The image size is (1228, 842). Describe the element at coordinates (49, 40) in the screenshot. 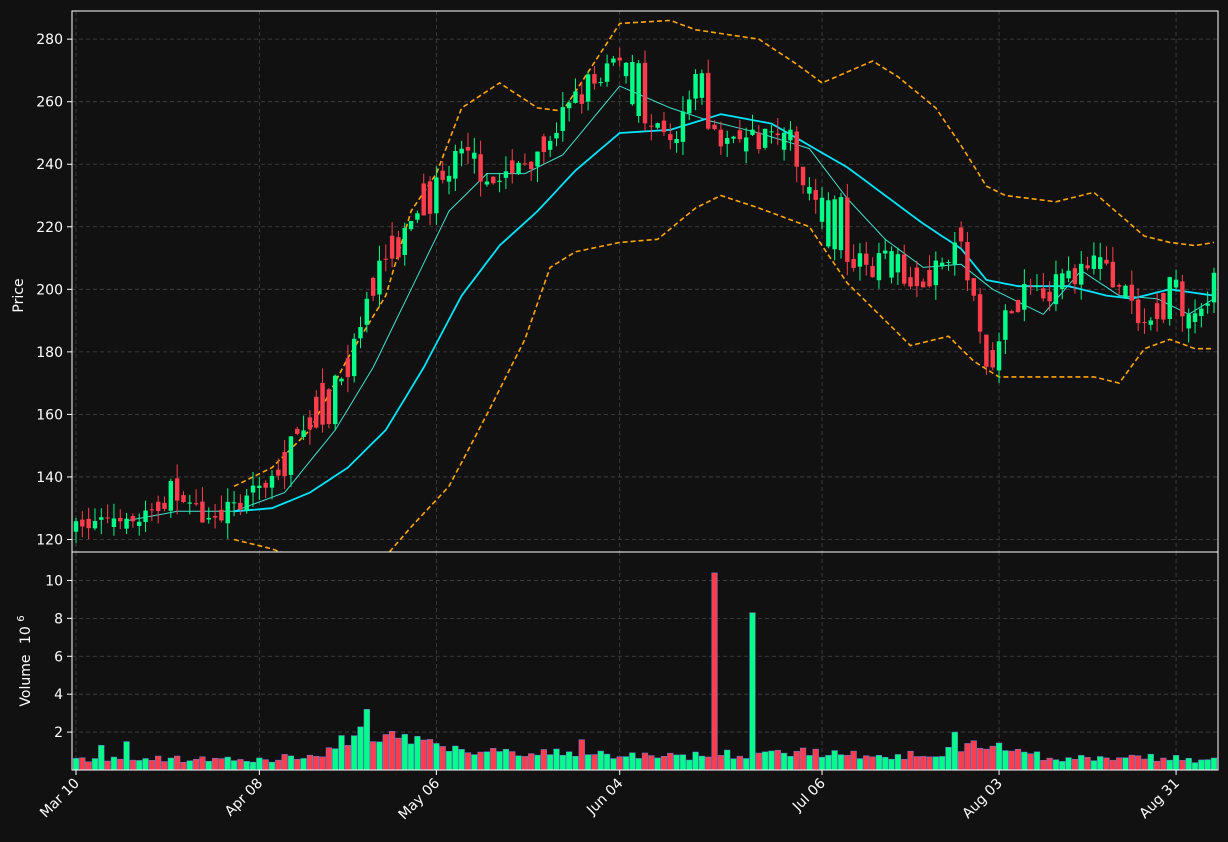

I see `price-tick-label: 280` at that location.